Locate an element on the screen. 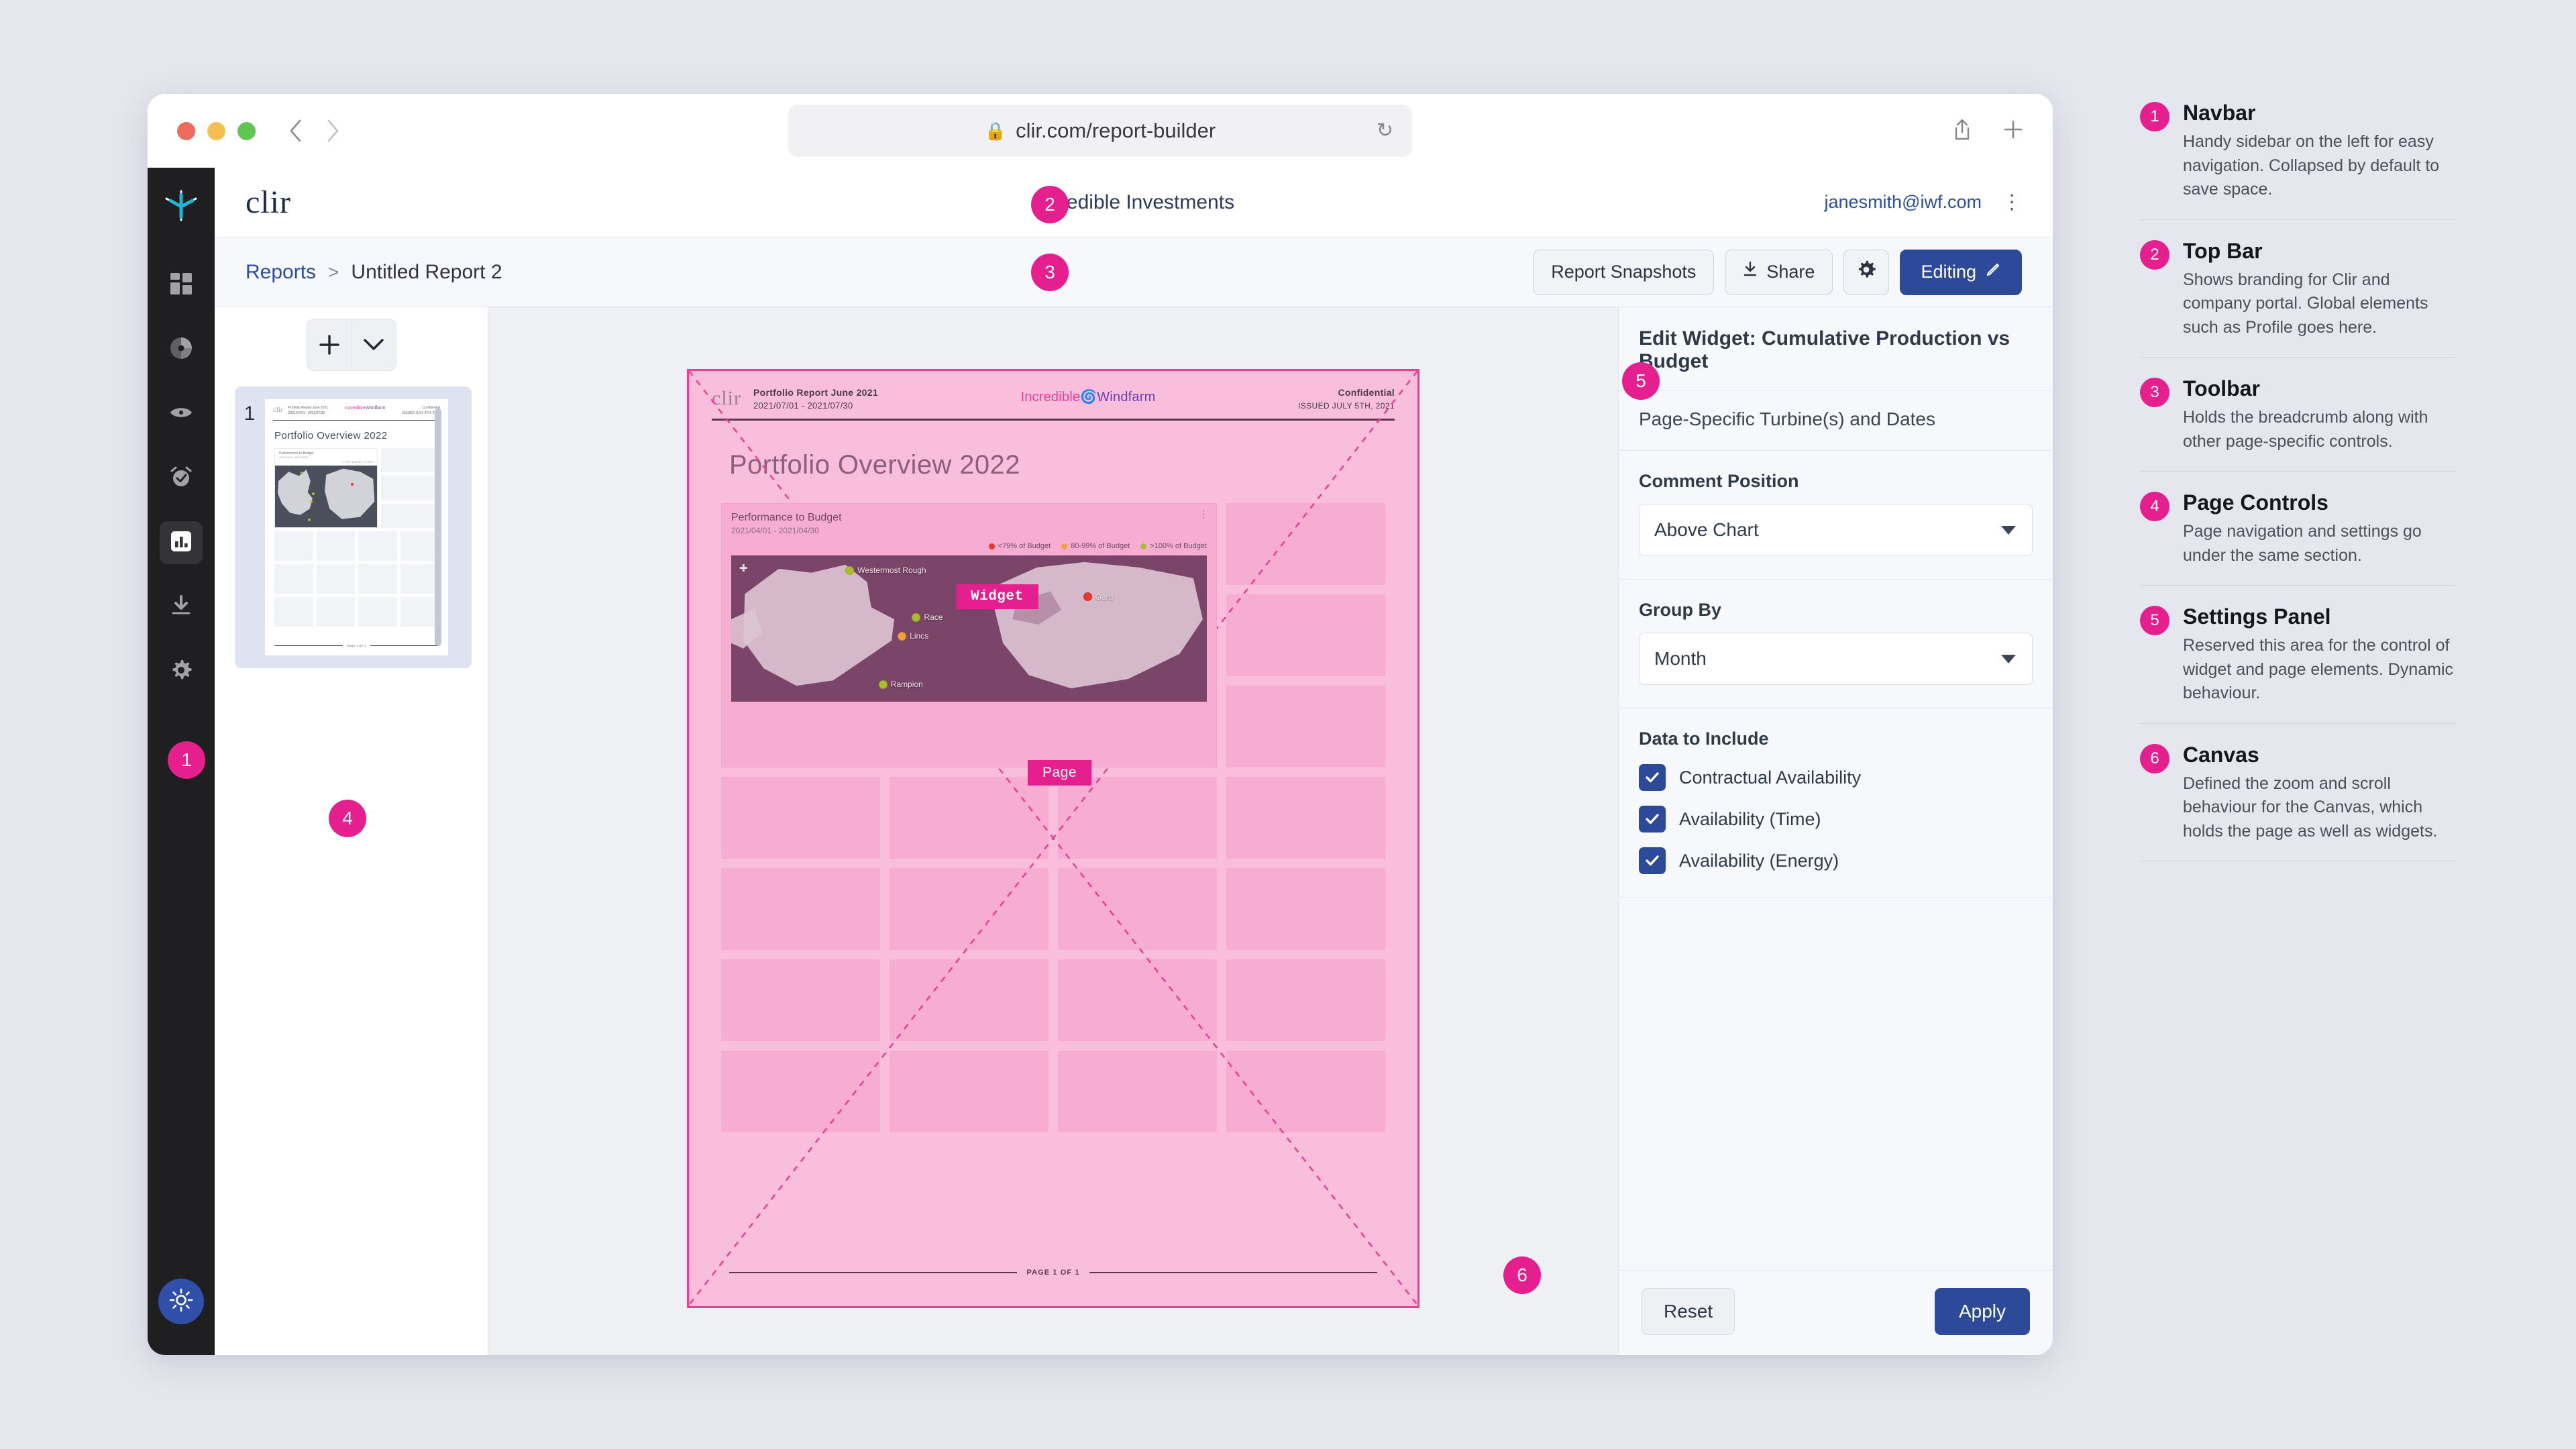  sidebar-item-analytics is located at coordinates (181, 349).